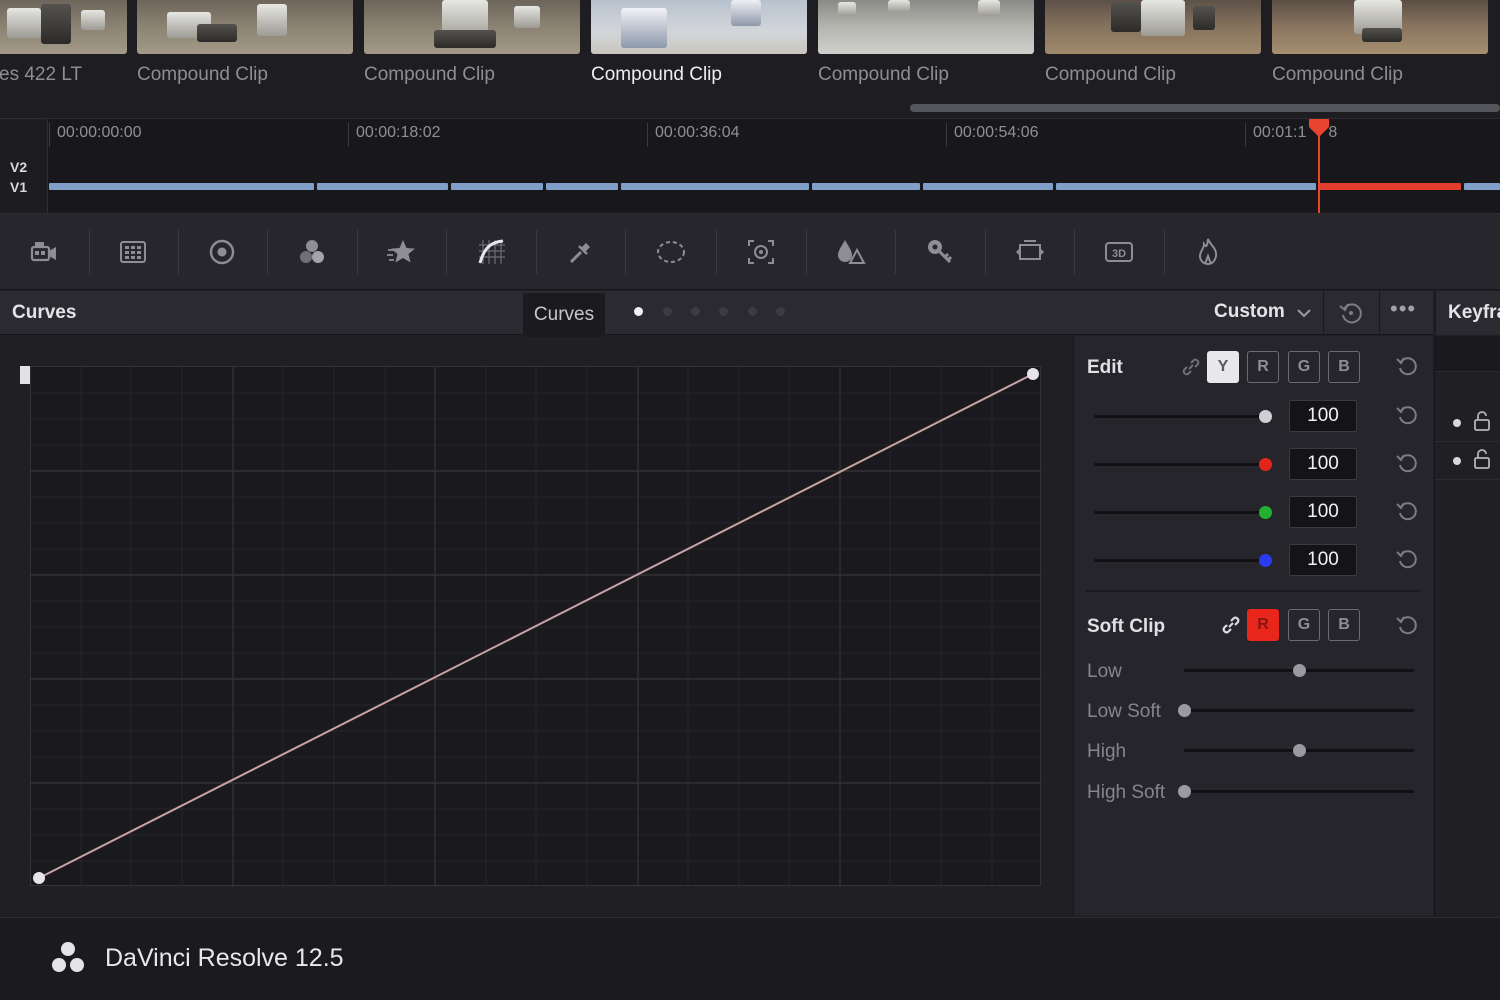  Describe the element at coordinates (1180, 512) in the screenshot. I see `slider-track-g` at that location.